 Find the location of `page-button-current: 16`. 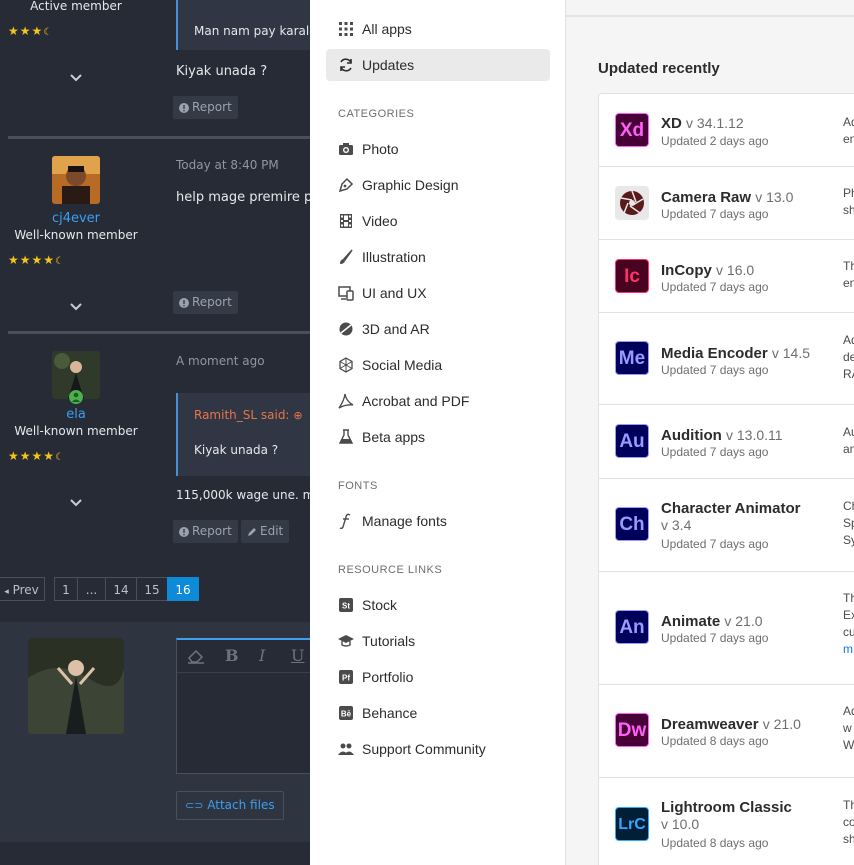

page-button-current: 16 is located at coordinates (183, 589).